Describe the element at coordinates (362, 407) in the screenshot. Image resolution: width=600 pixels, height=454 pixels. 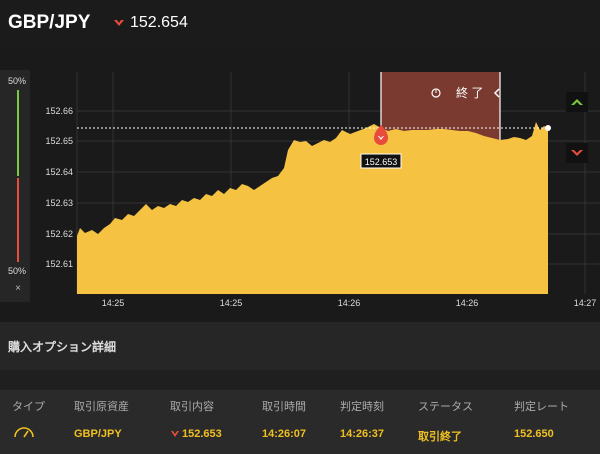
I see `column-header-judge-time: 判定時刻` at that location.